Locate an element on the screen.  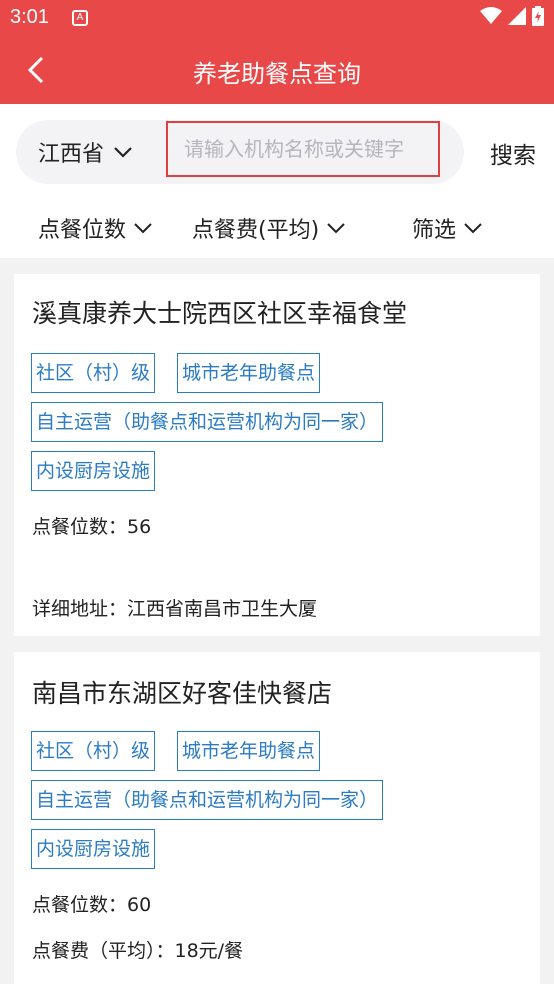
status-bar: 3:01 A is located at coordinates (277, 18).